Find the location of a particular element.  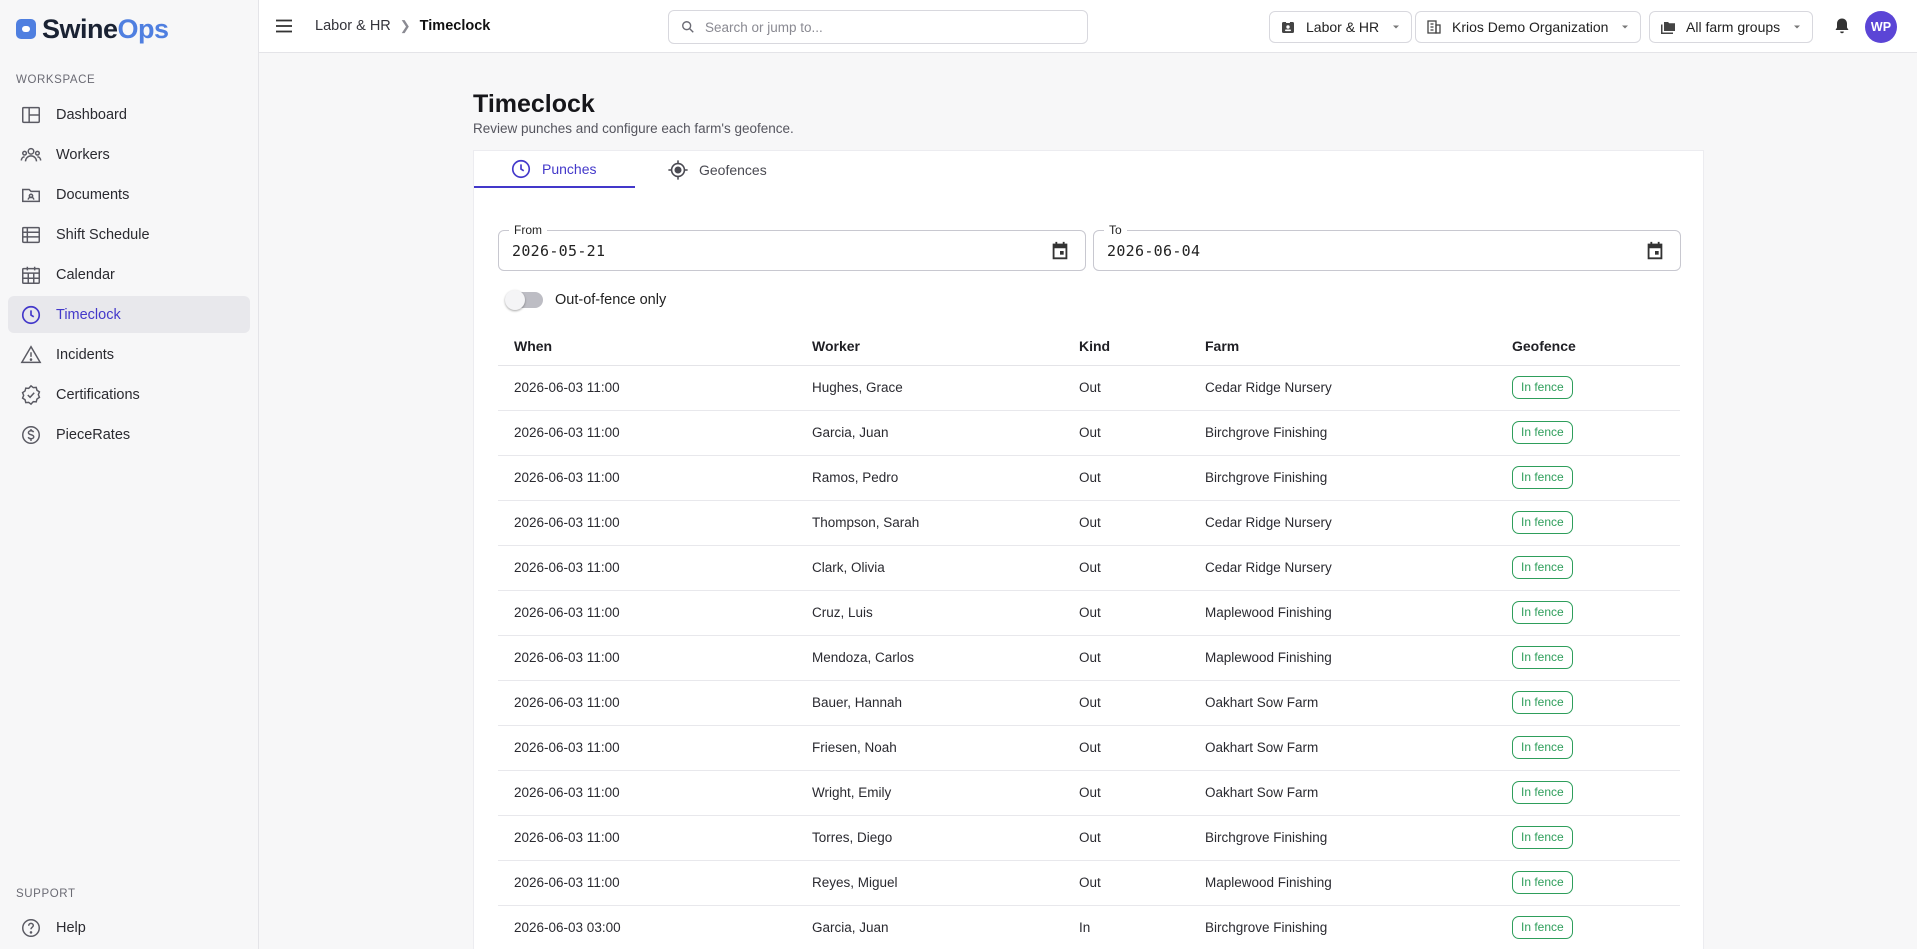

from-date-field: From 2026-05-21 is located at coordinates (792, 247).